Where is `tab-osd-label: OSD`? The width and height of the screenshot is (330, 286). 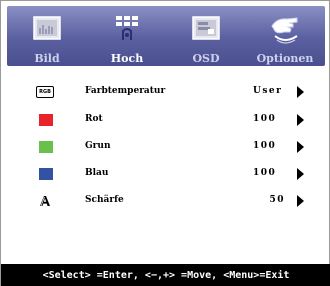 tab-osd-label: OSD is located at coordinates (206, 58).